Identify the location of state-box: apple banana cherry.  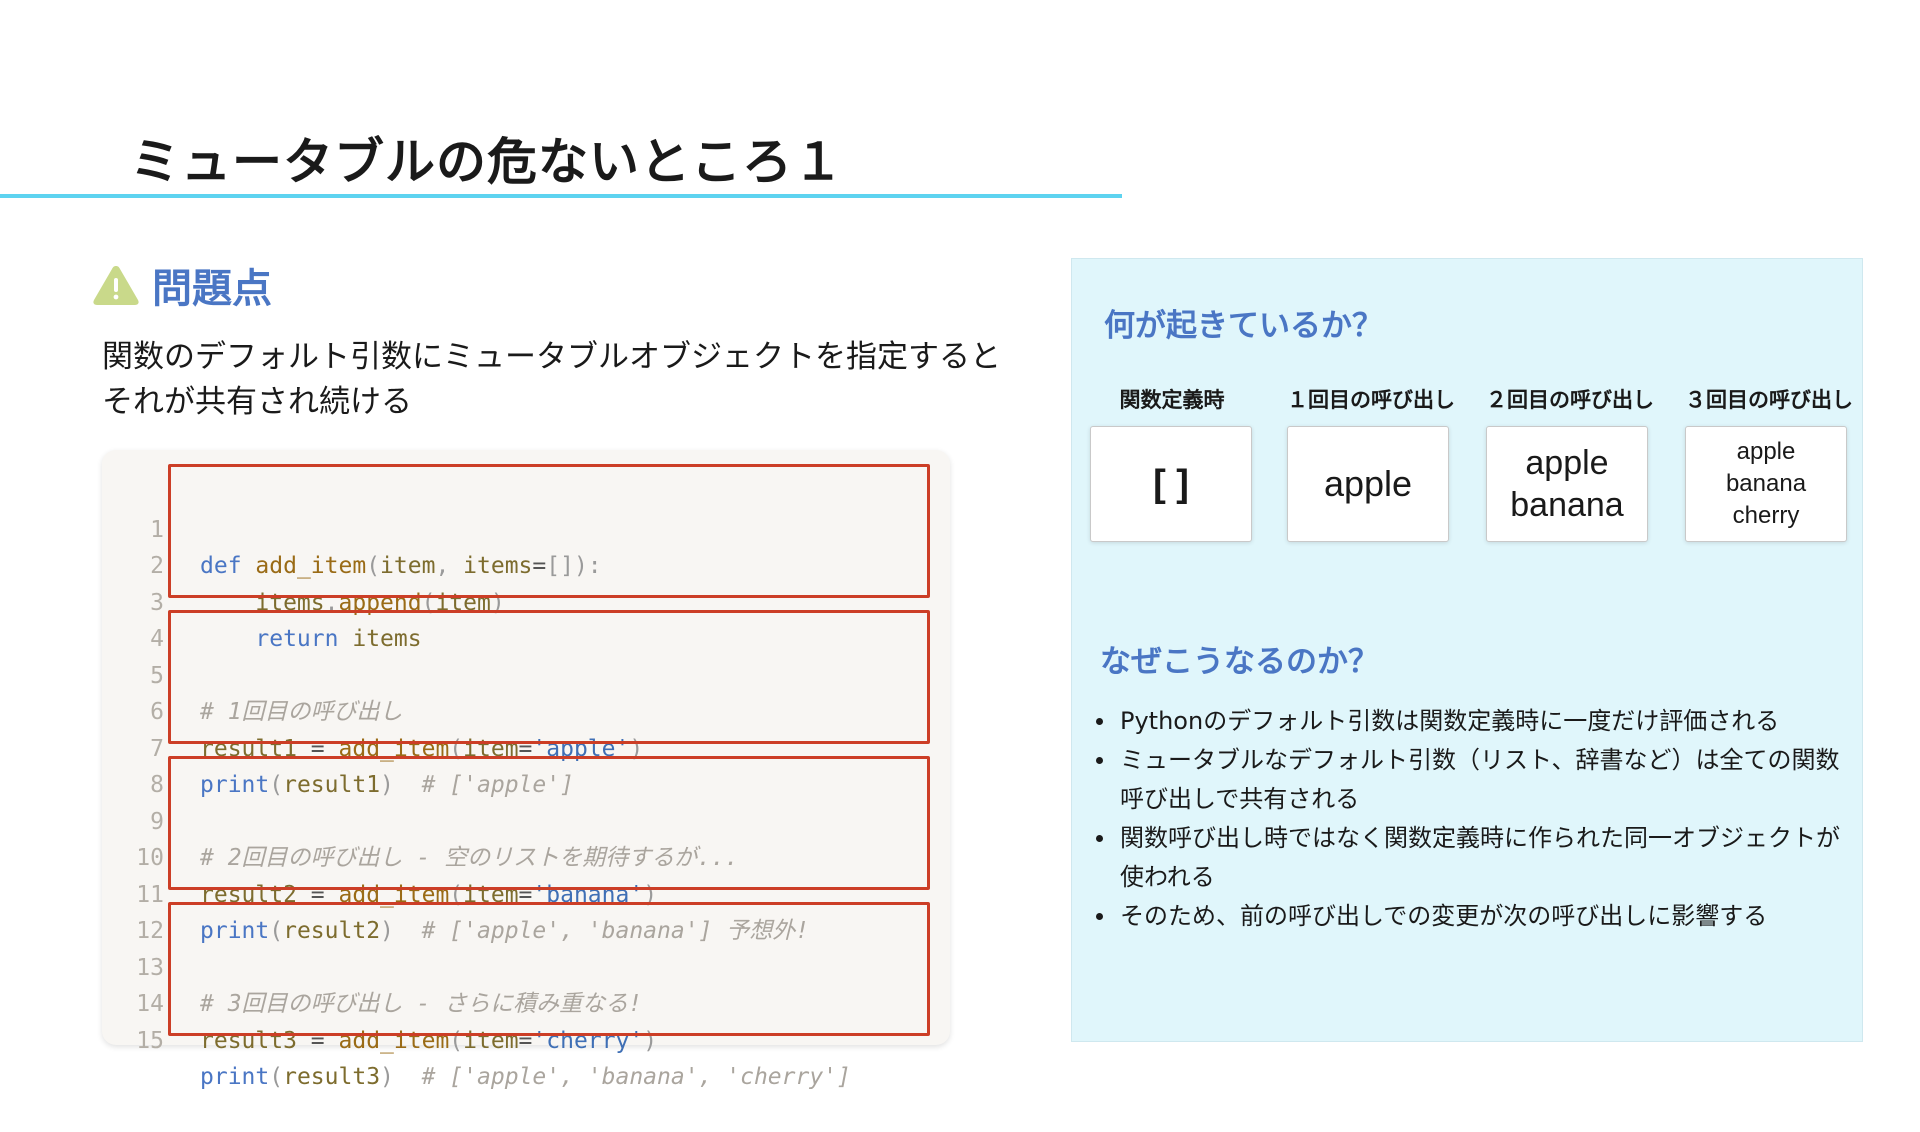
(1766, 484).